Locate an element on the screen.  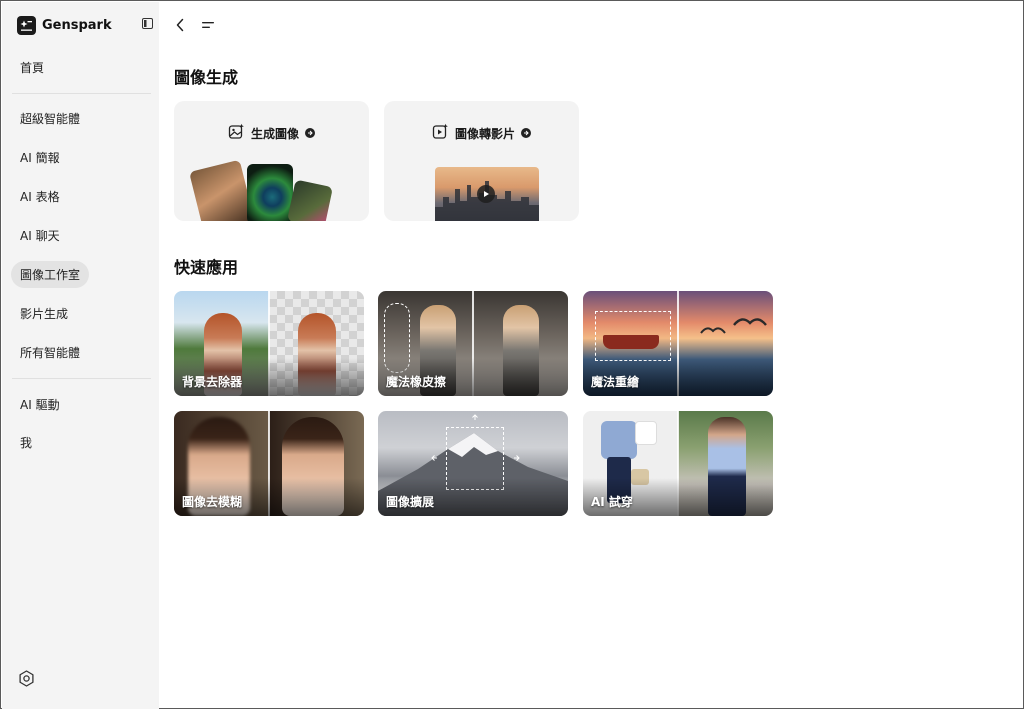
app-card-image-deblur: 圖像去模糊 is located at coordinates (269, 463).